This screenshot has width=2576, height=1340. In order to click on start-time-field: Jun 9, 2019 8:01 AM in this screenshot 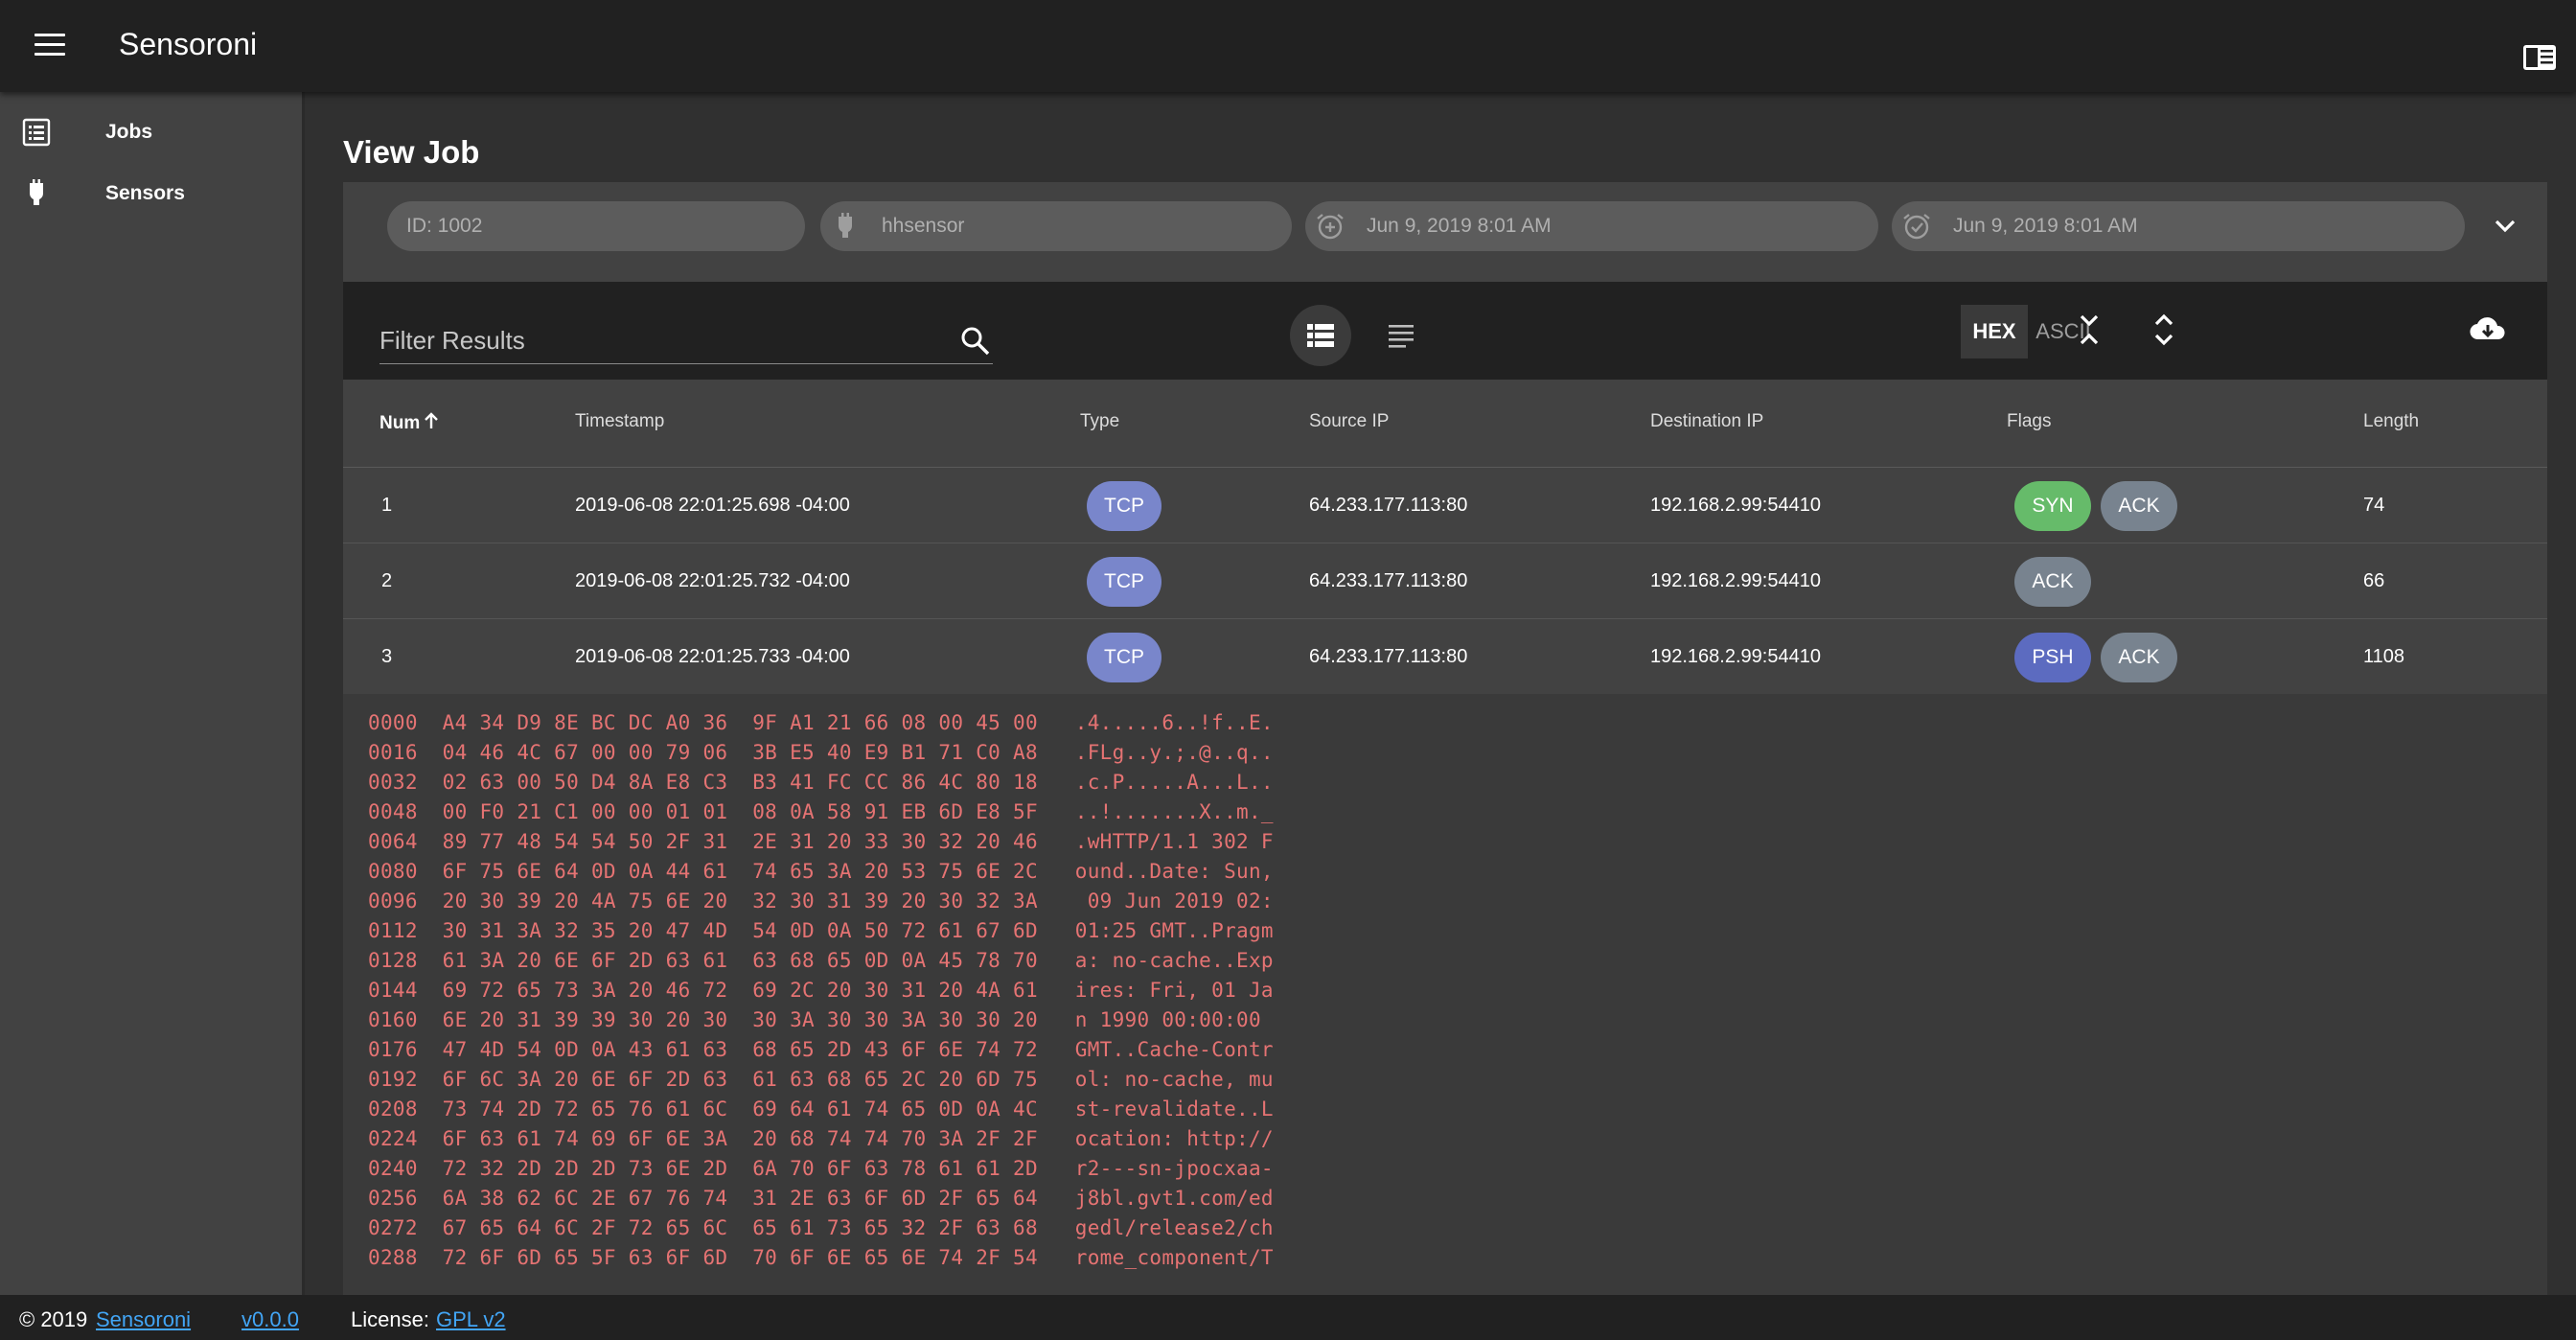, I will do `click(1591, 226)`.